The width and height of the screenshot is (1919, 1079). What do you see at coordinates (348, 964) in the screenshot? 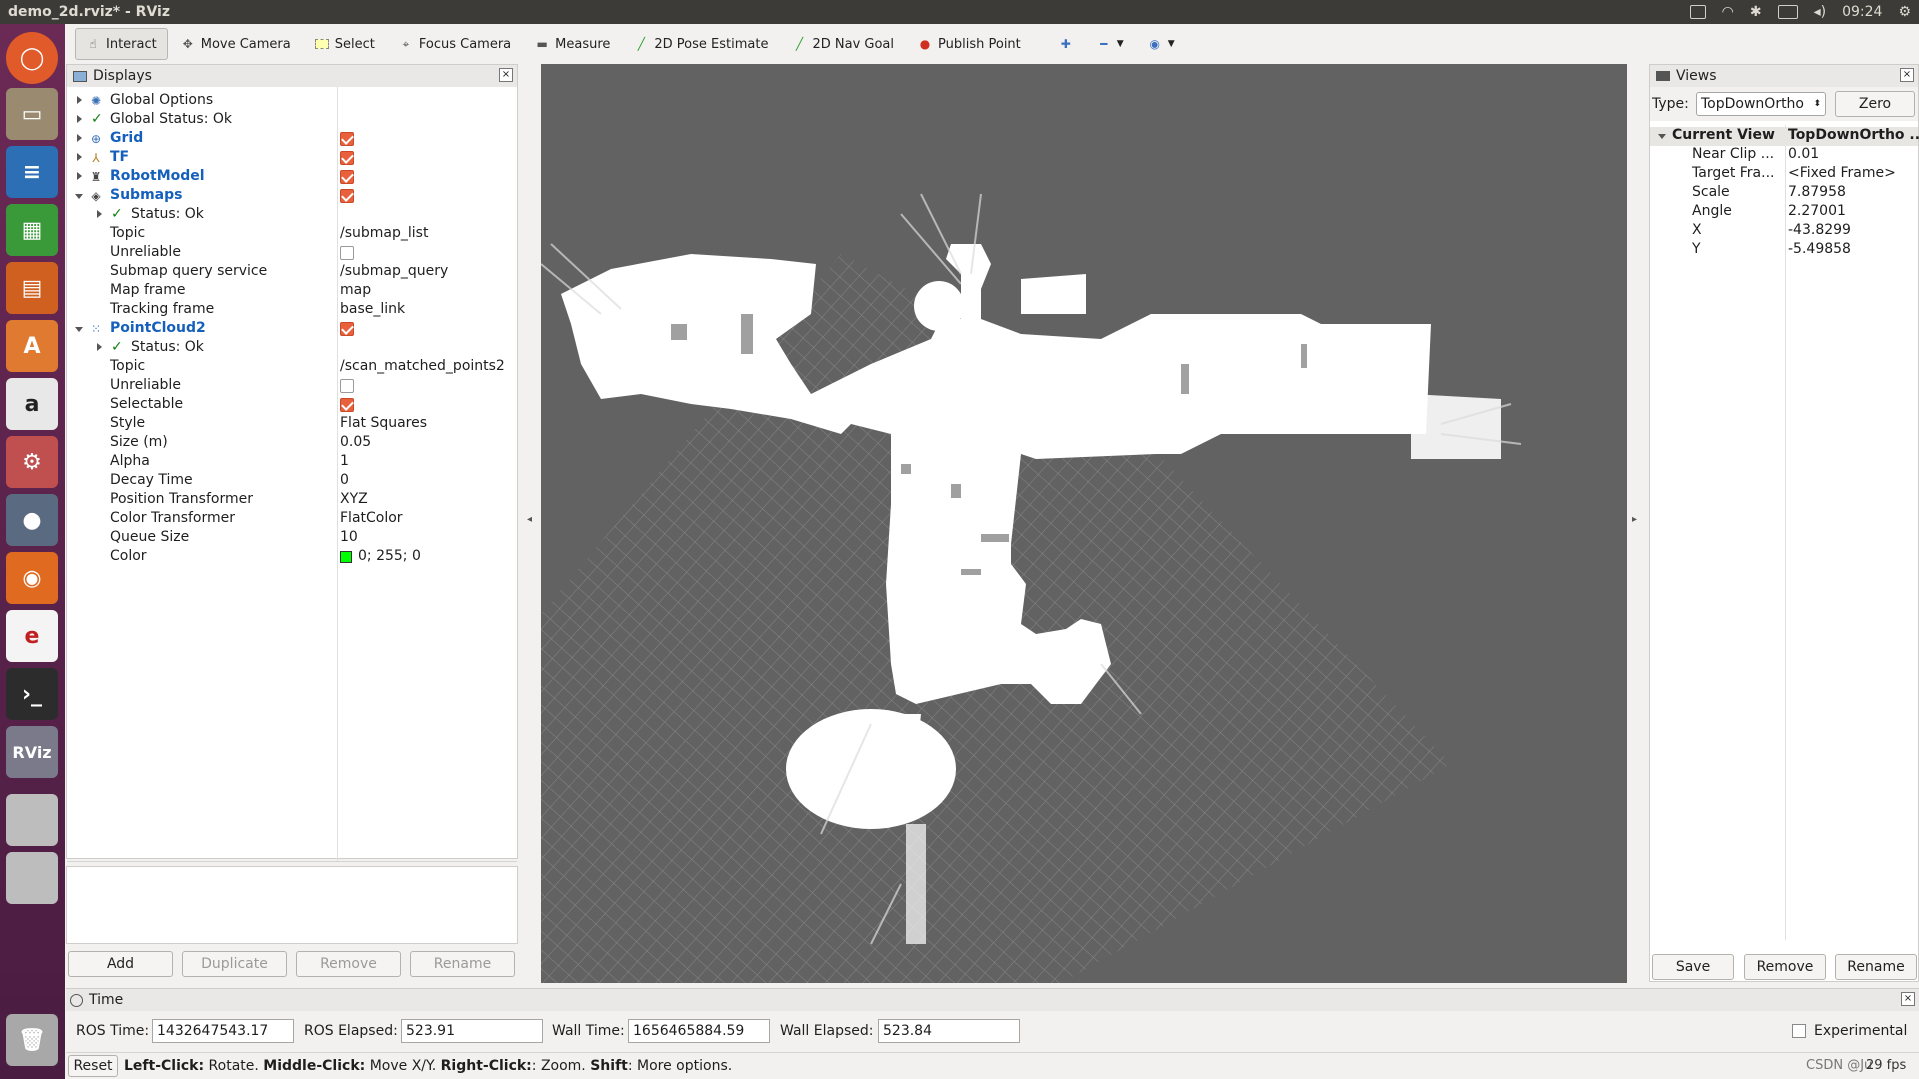
I see `remove-display-button: Remove` at bounding box center [348, 964].